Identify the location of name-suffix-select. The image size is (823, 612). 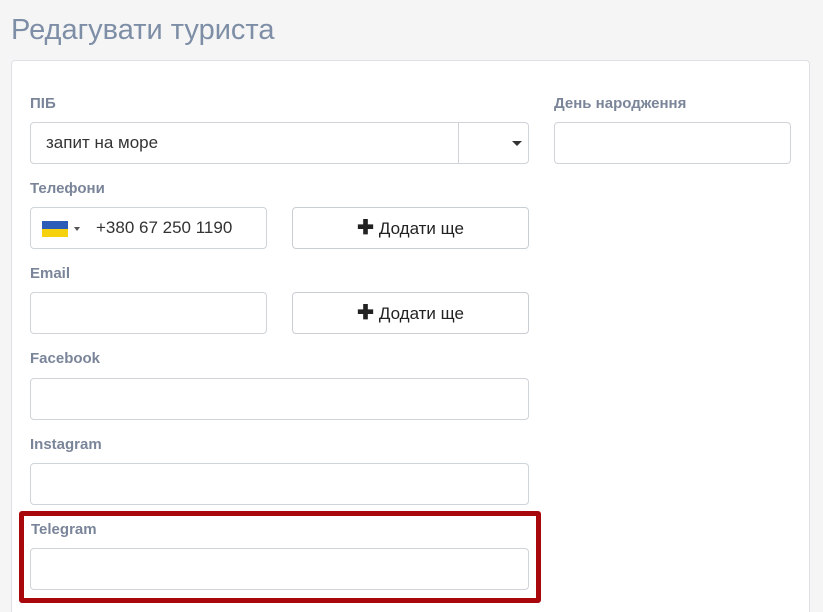
(493, 143).